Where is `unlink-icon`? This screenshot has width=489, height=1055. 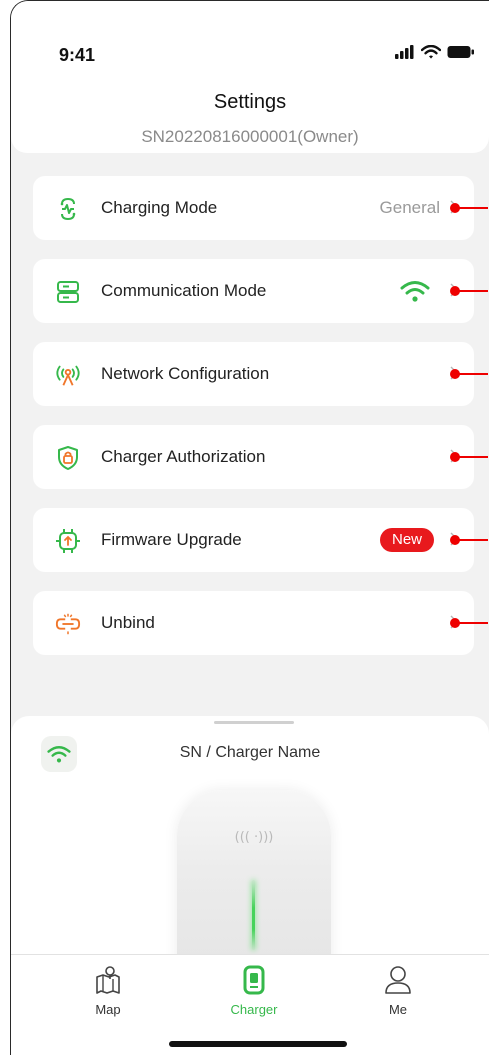
unlink-icon is located at coordinates (68, 624).